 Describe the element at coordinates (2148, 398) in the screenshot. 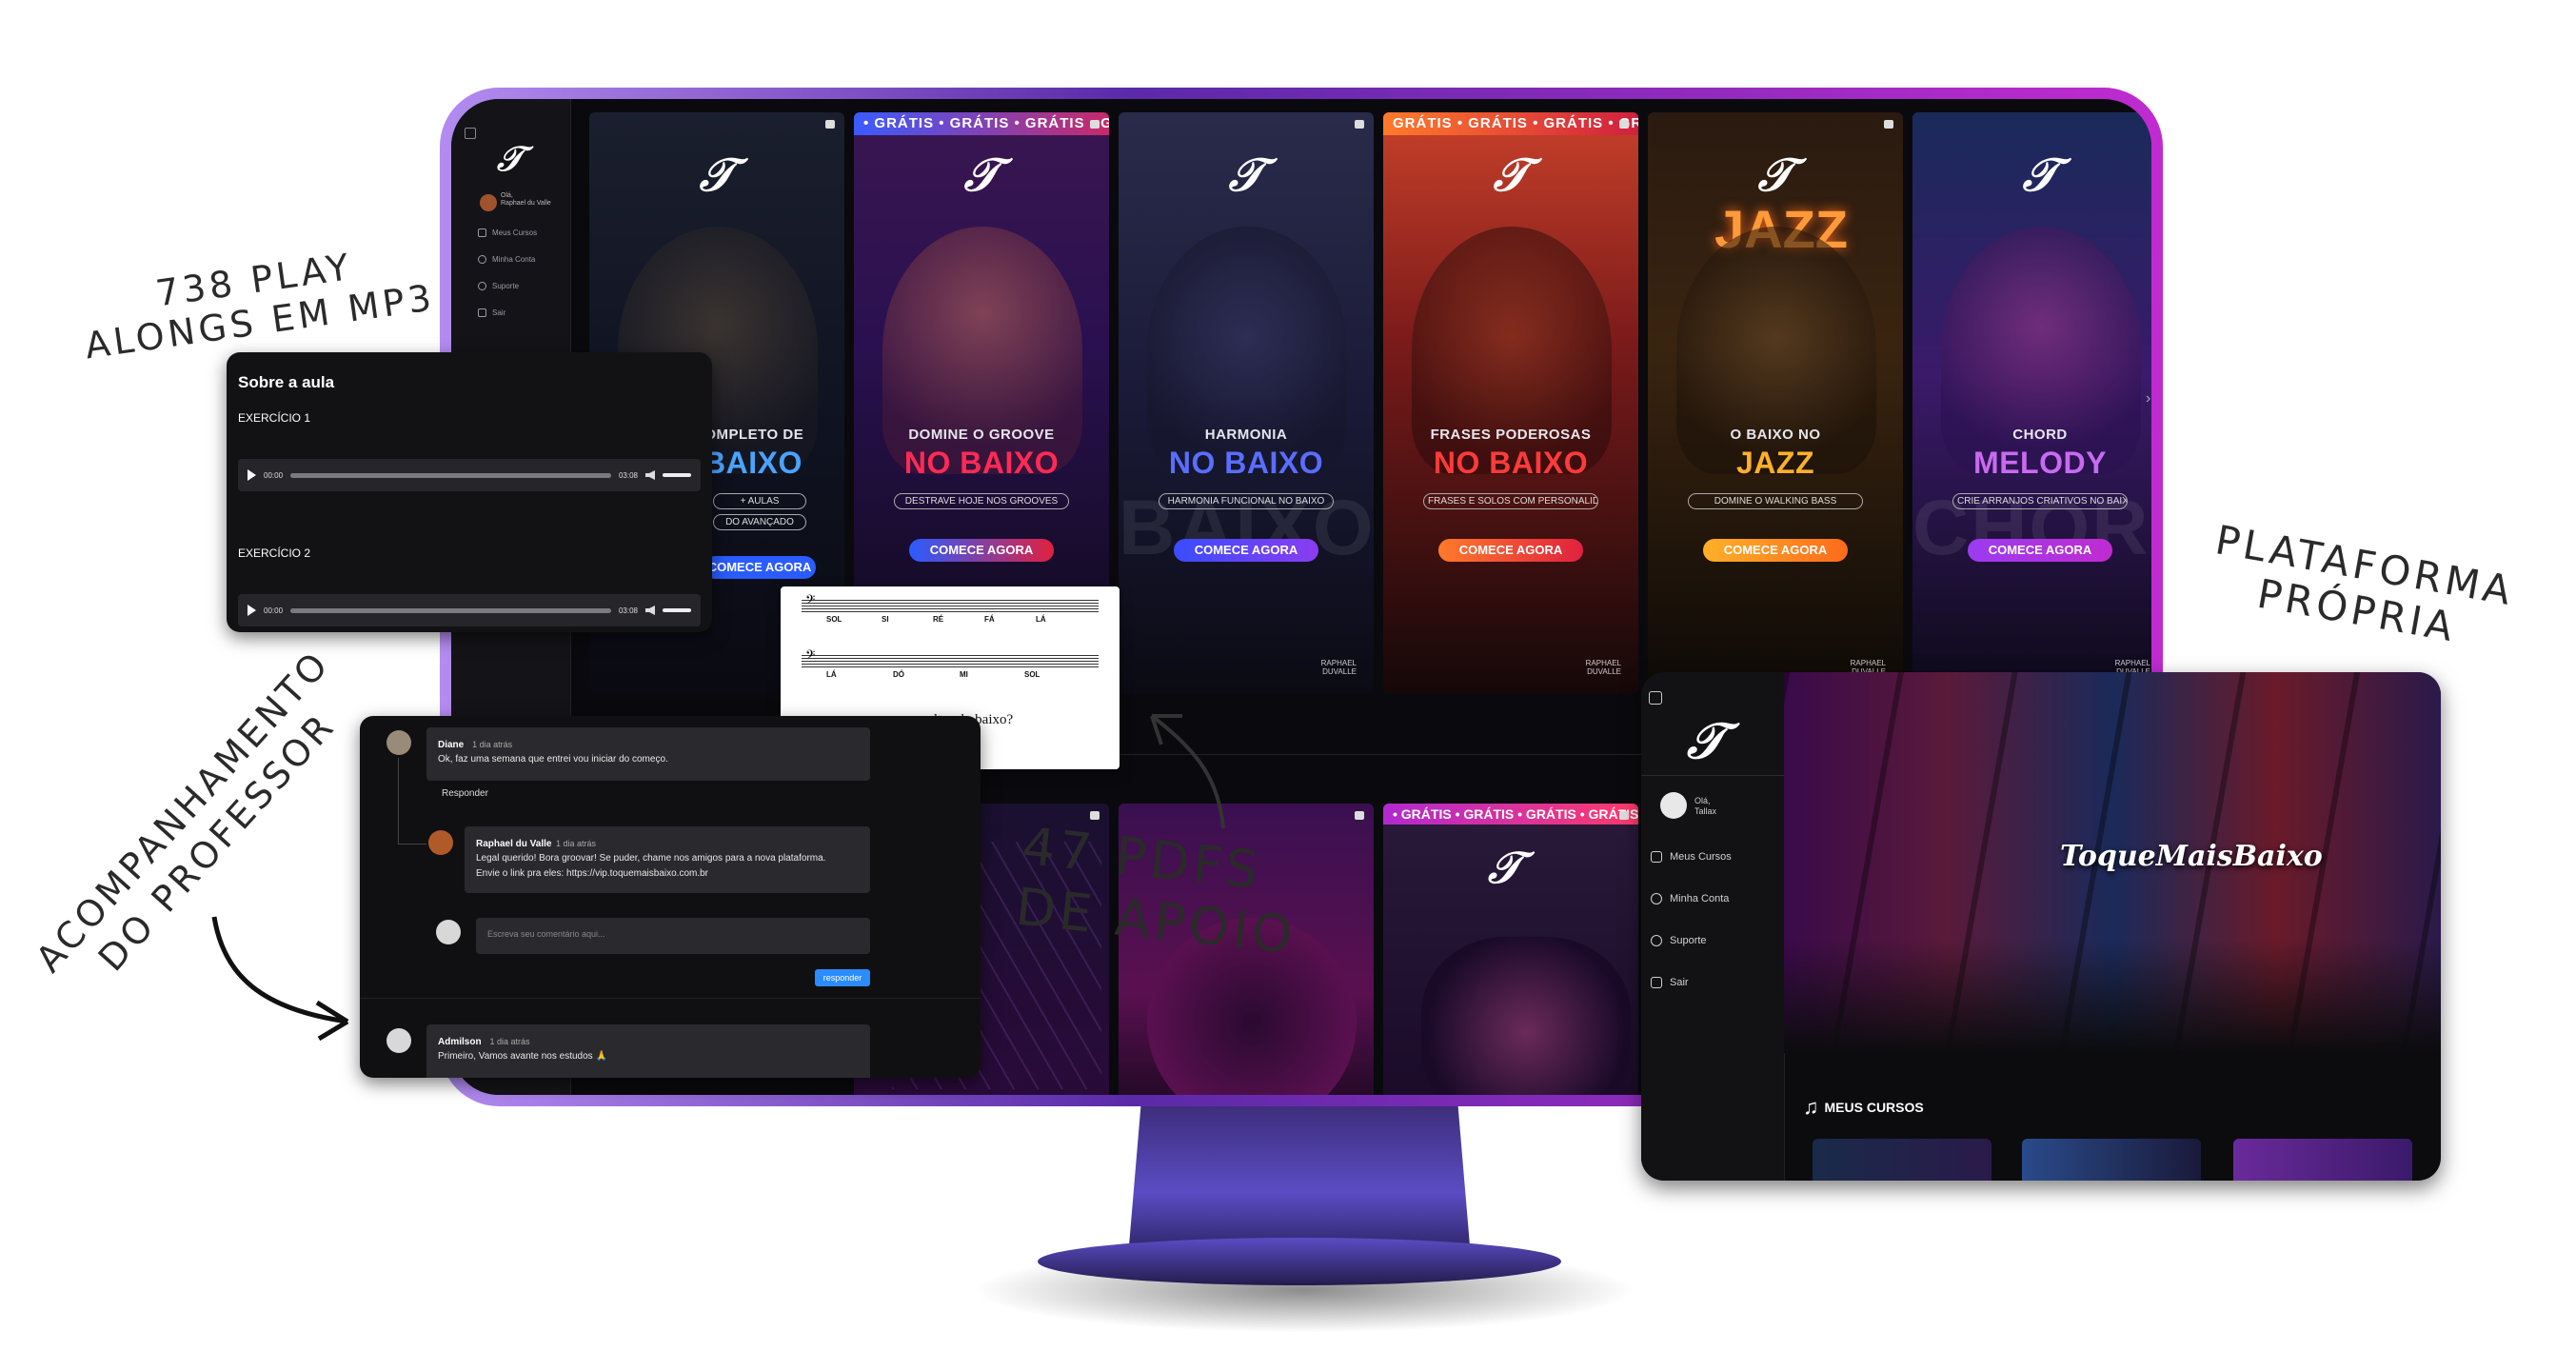

I see `carousel-next-arrow-icon: ›` at that location.